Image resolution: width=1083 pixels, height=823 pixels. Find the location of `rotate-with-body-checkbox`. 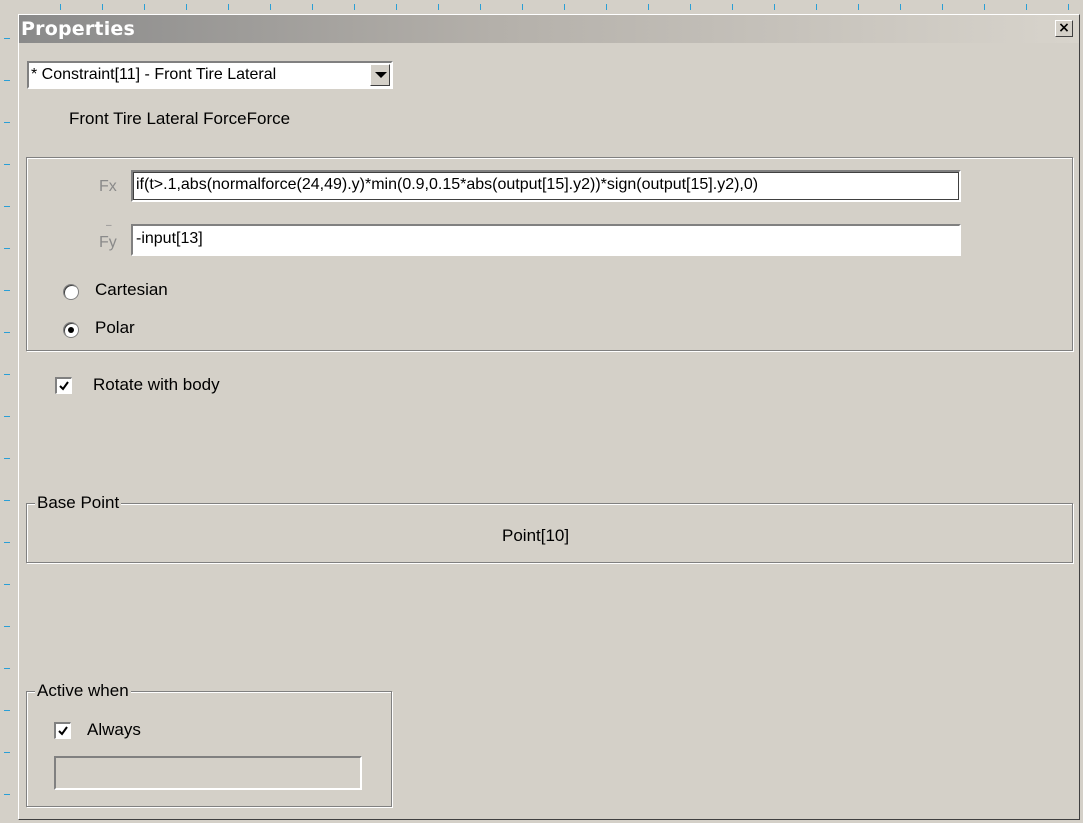

rotate-with-body-checkbox is located at coordinates (63, 385).